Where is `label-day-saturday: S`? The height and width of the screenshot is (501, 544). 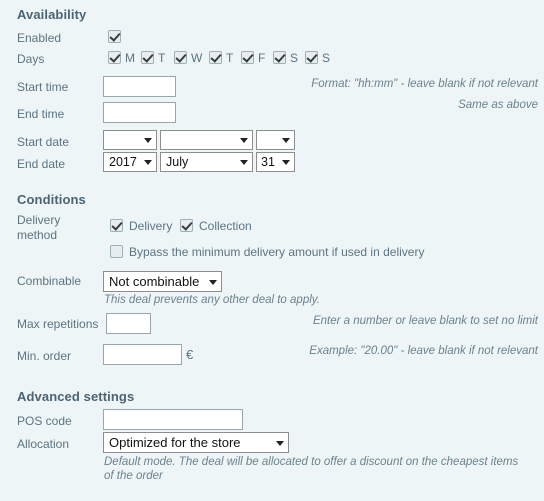 label-day-saturday: S is located at coordinates (294, 58).